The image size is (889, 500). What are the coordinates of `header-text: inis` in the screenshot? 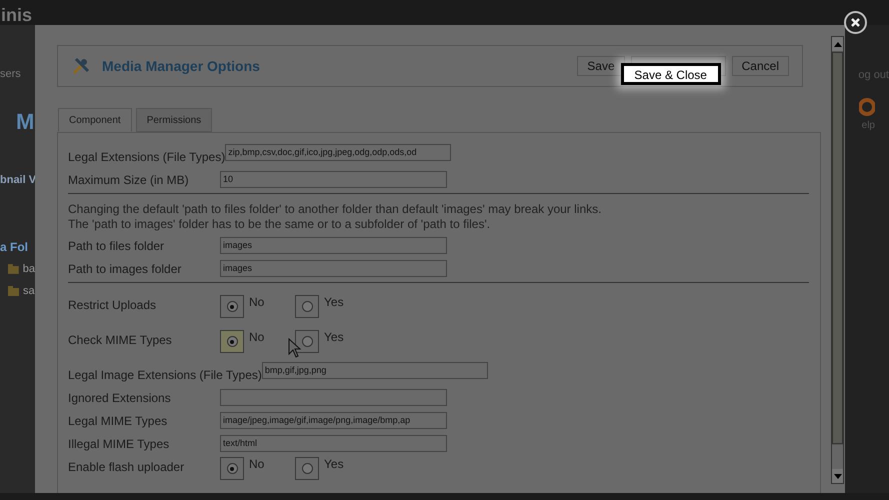 It's located at (16, 15).